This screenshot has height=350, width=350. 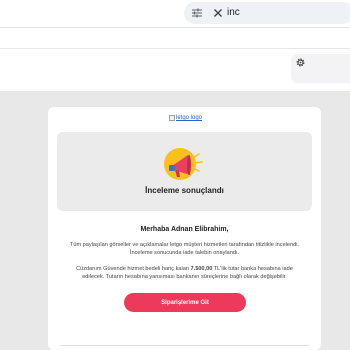 What do you see at coordinates (175, 13) in the screenshot?
I see `top-bar: inc` at bounding box center [175, 13].